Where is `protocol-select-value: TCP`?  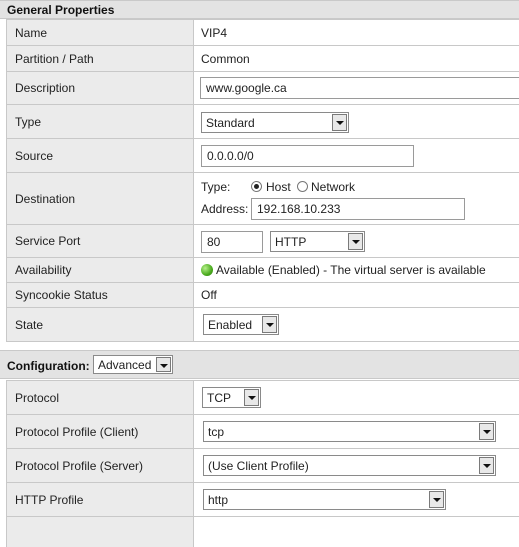
protocol-select-value: TCP is located at coordinates (219, 397).